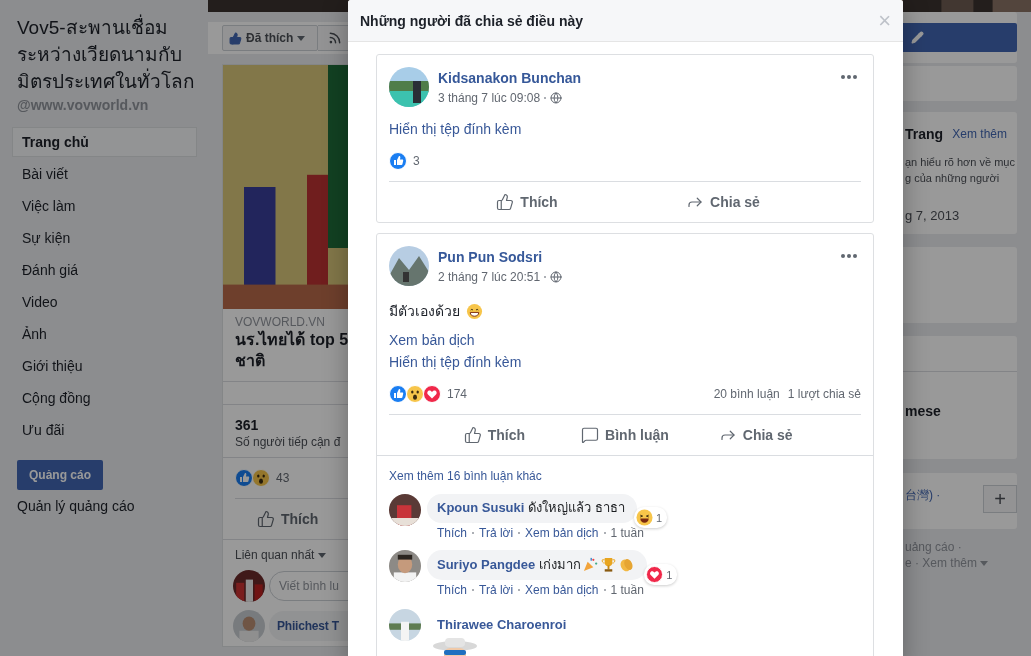 The image size is (1031, 656). Describe the element at coordinates (247, 425) in the screenshot. I see `reach-count: 361` at that location.